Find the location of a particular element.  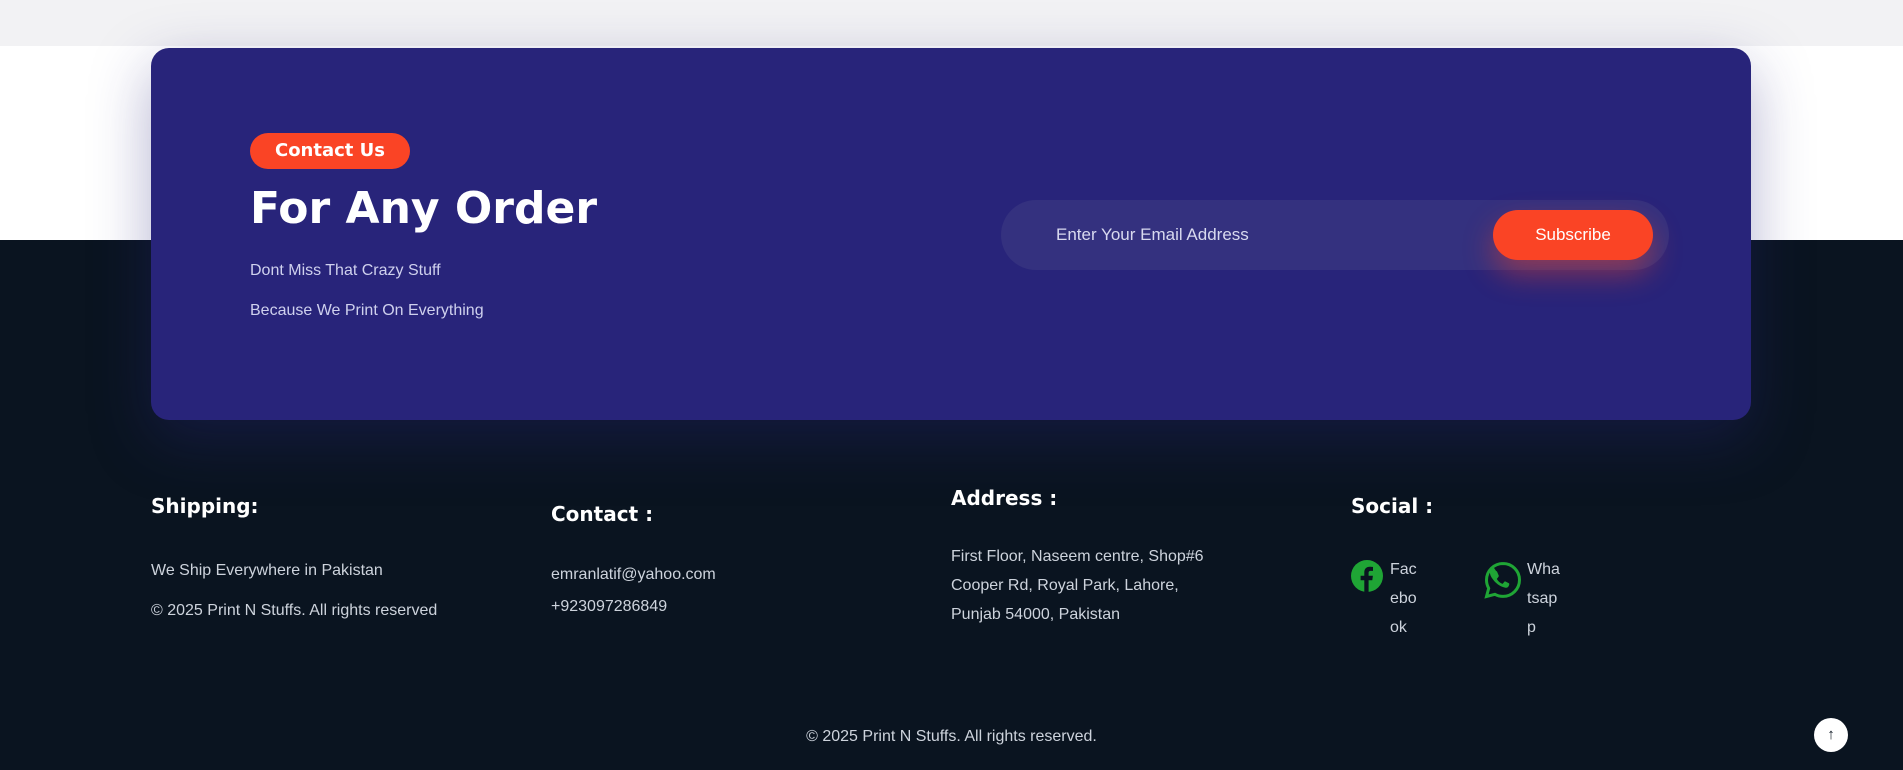

whatsapp-label: Whatsapp is located at coordinates (1543, 598).